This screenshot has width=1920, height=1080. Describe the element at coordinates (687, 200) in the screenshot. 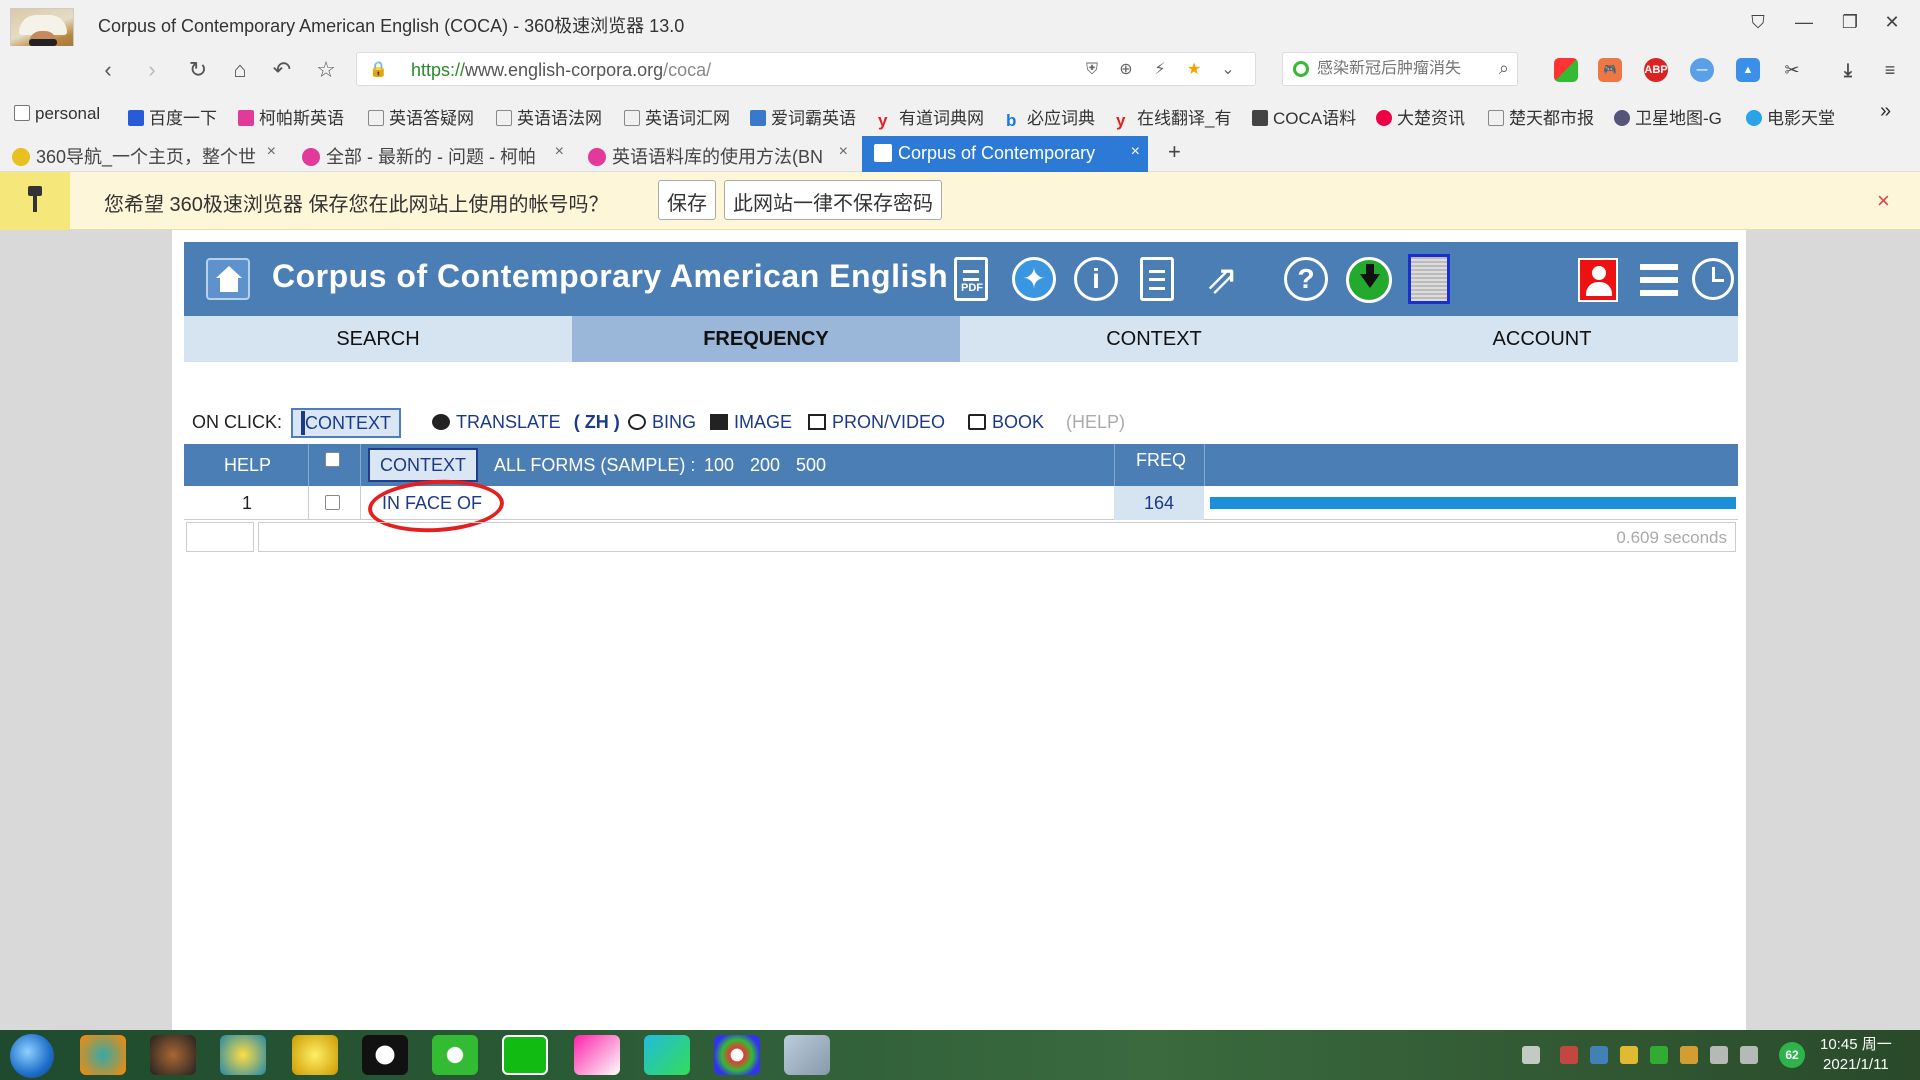

I see `save-password-button: 保存` at that location.